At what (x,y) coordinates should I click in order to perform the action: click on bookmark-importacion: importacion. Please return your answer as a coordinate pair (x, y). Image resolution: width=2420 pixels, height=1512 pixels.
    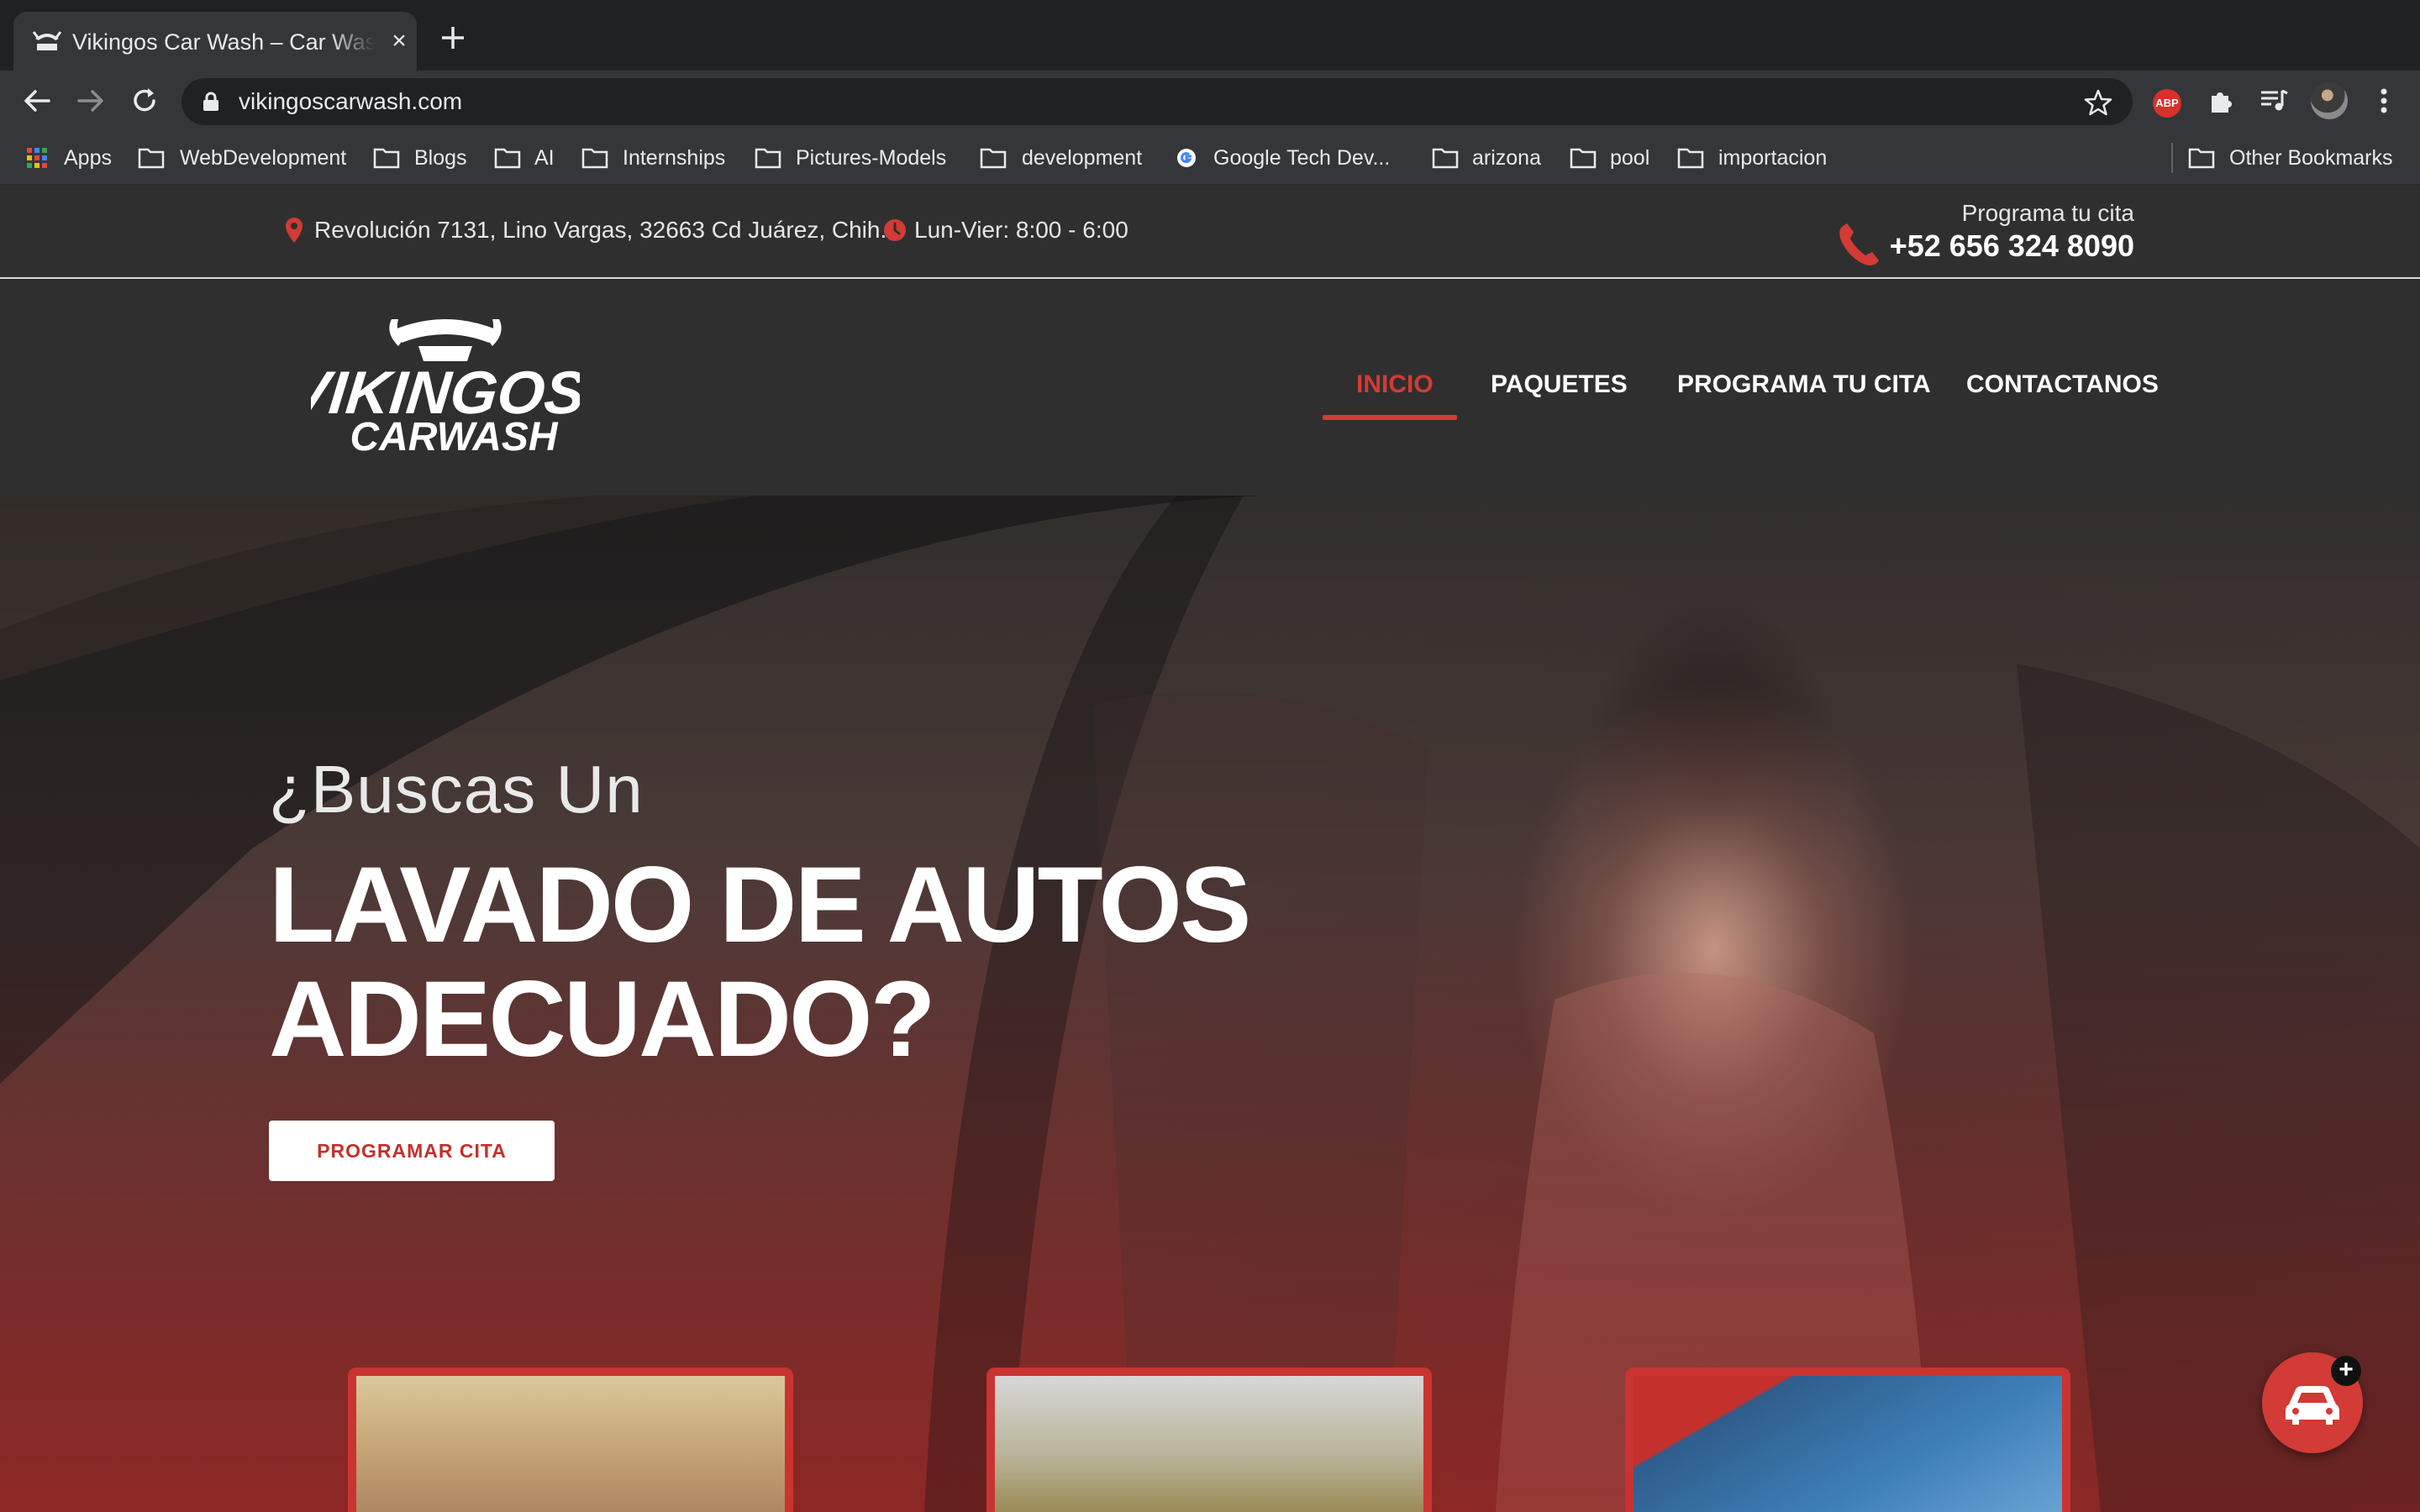
    Looking at the image, I should click on (1772, 158).